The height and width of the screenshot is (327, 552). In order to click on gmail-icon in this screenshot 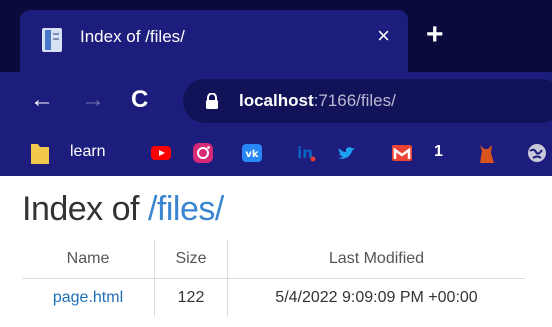, I will do `click(402, 153)`.